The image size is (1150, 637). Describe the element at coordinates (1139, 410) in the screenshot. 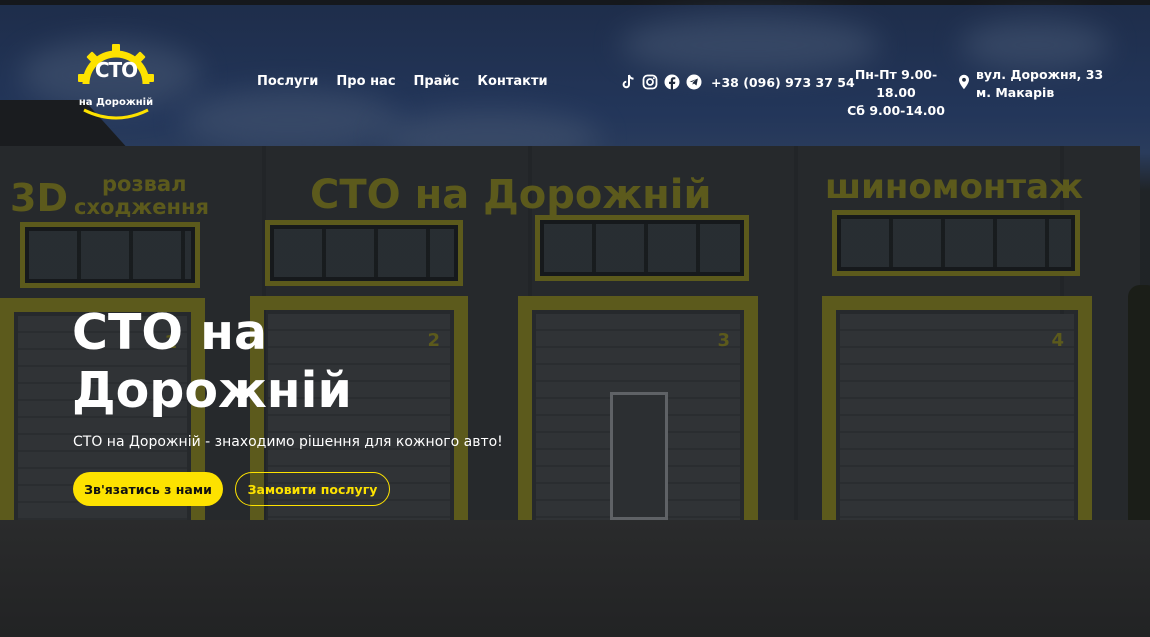

I see `tree` at that location.